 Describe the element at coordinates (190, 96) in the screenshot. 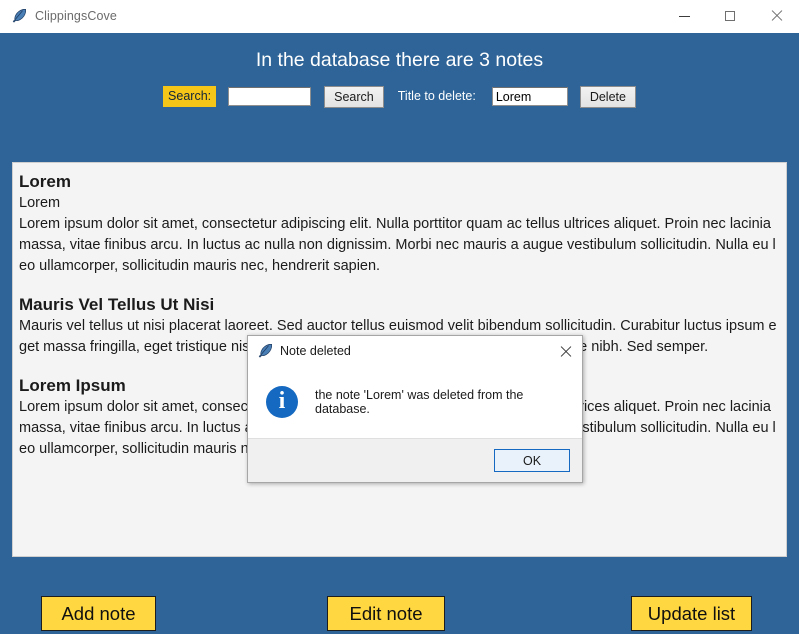

I see `search-label: Search:` at that location.